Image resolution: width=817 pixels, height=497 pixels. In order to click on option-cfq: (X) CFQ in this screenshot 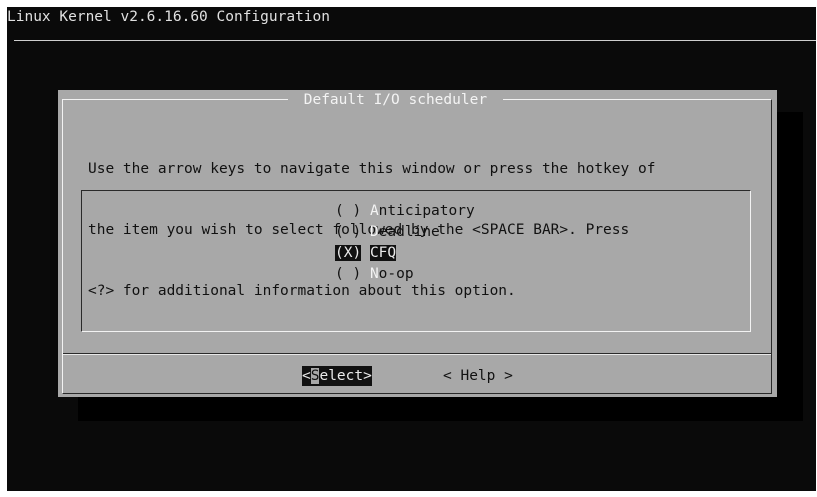, I will do `click(366, 253)`.